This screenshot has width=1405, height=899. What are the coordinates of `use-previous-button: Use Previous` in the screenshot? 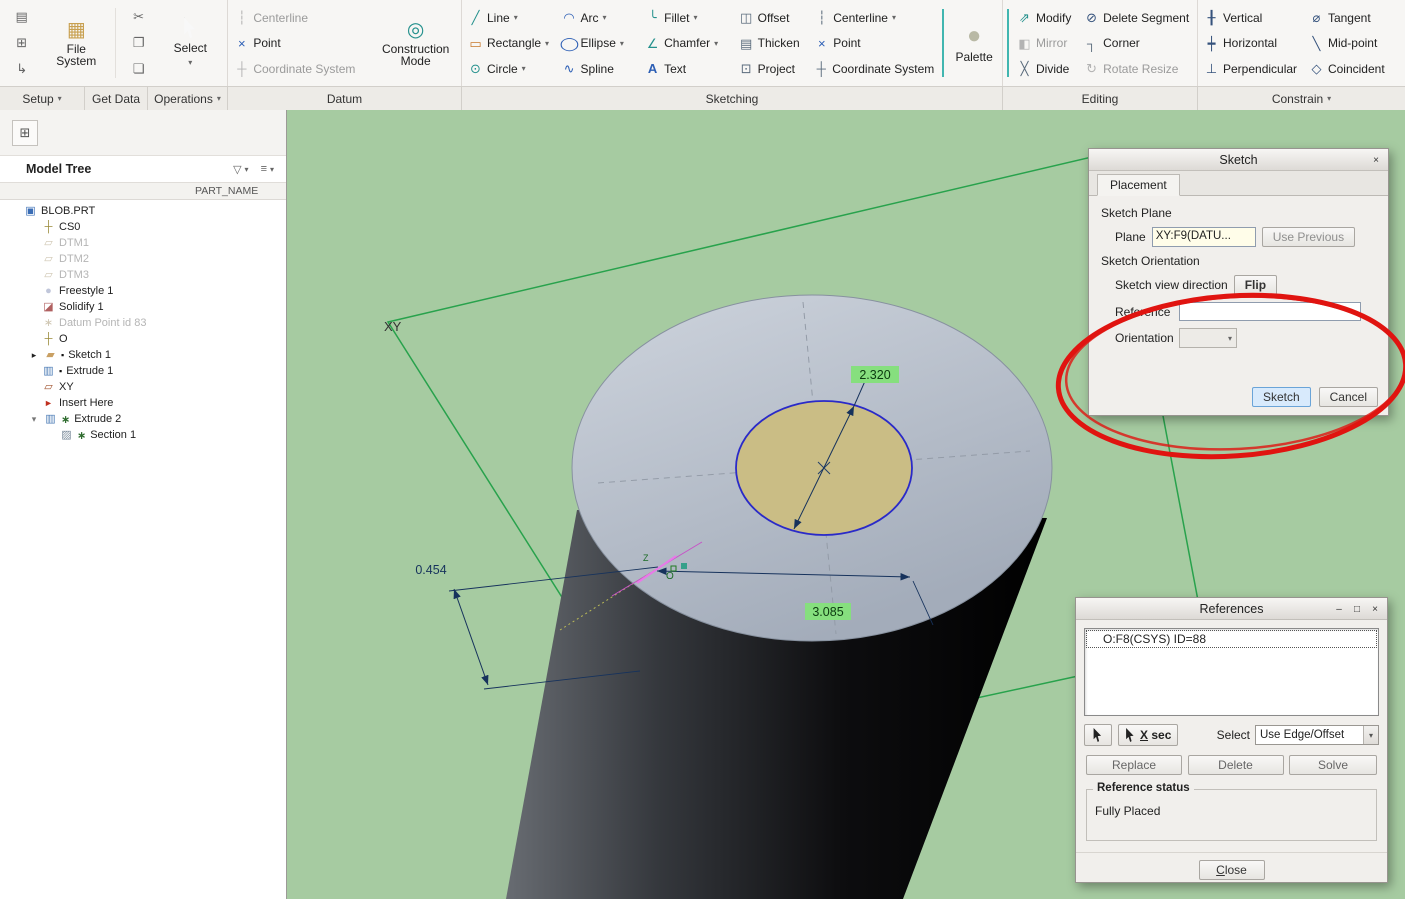 It's located at (1308, 237).